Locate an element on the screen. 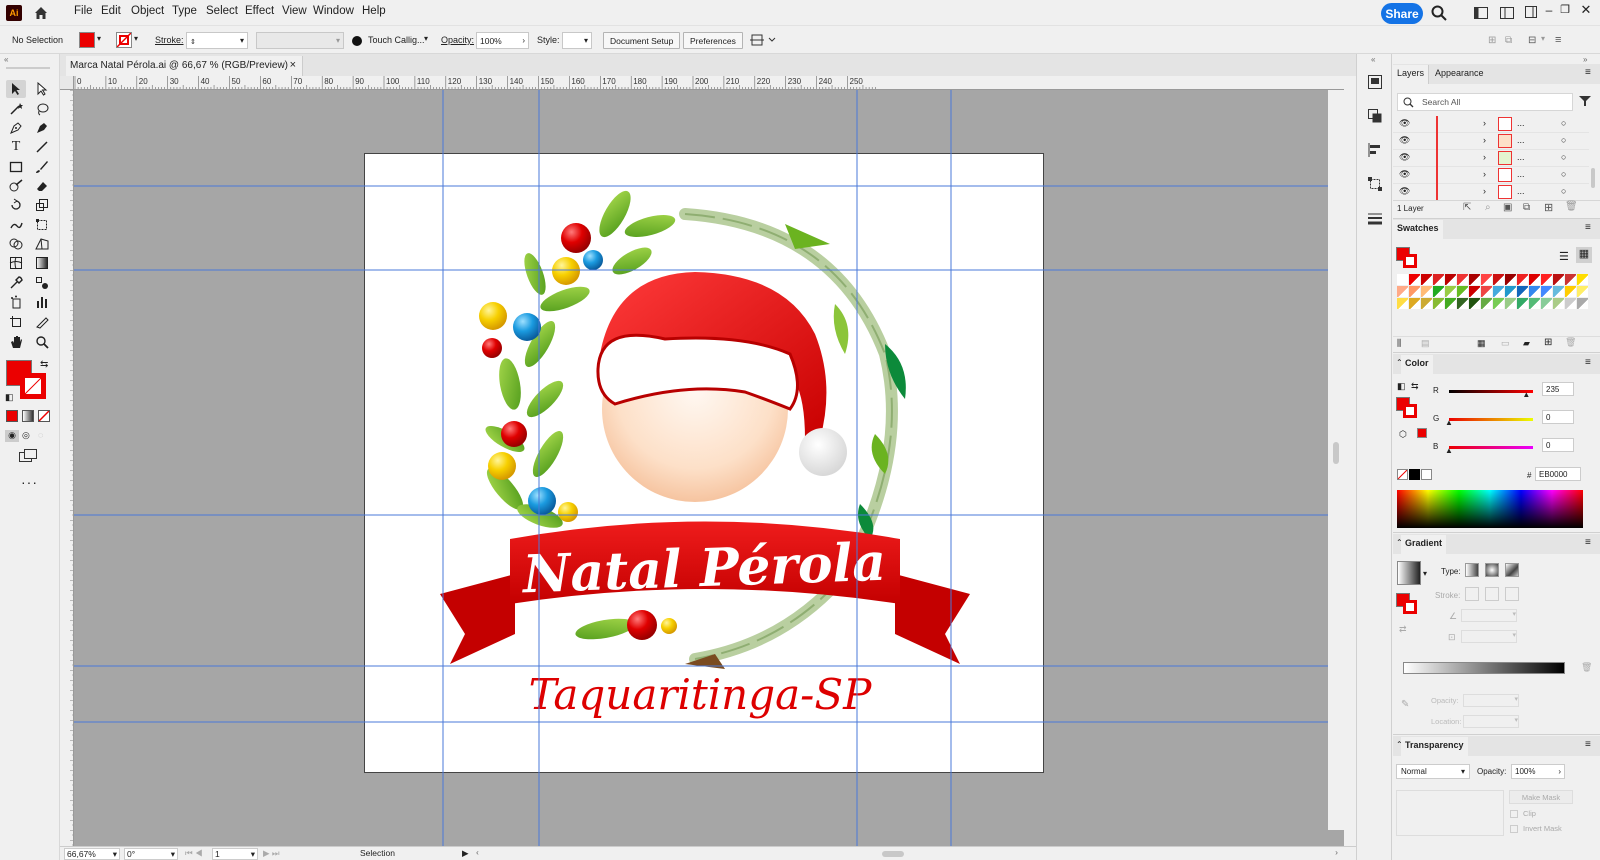  close-tab-icon: × is located at coordinates (293, 65).